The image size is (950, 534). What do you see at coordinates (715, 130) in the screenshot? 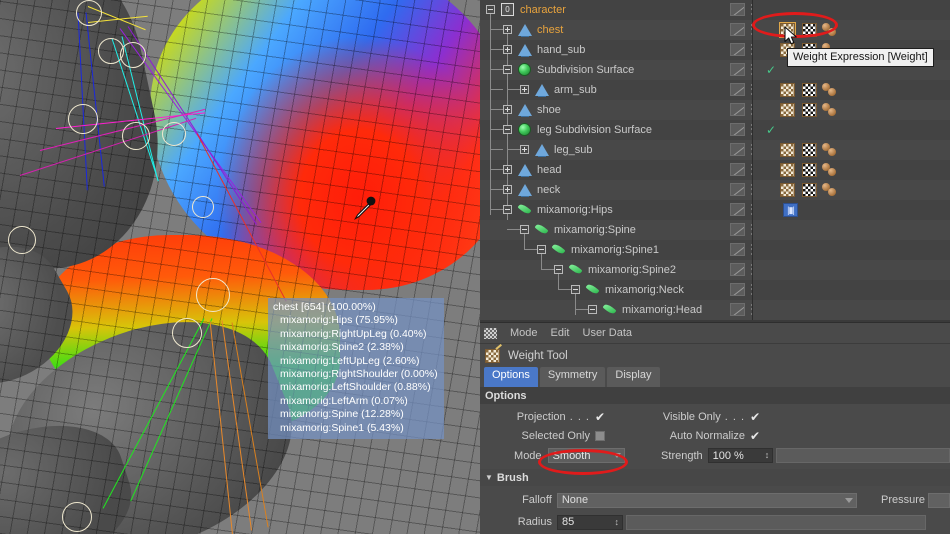
I see `object-row-leg-subdivision-surface: leg Subdivision Surface ✓` at bounding box center [715, 130].